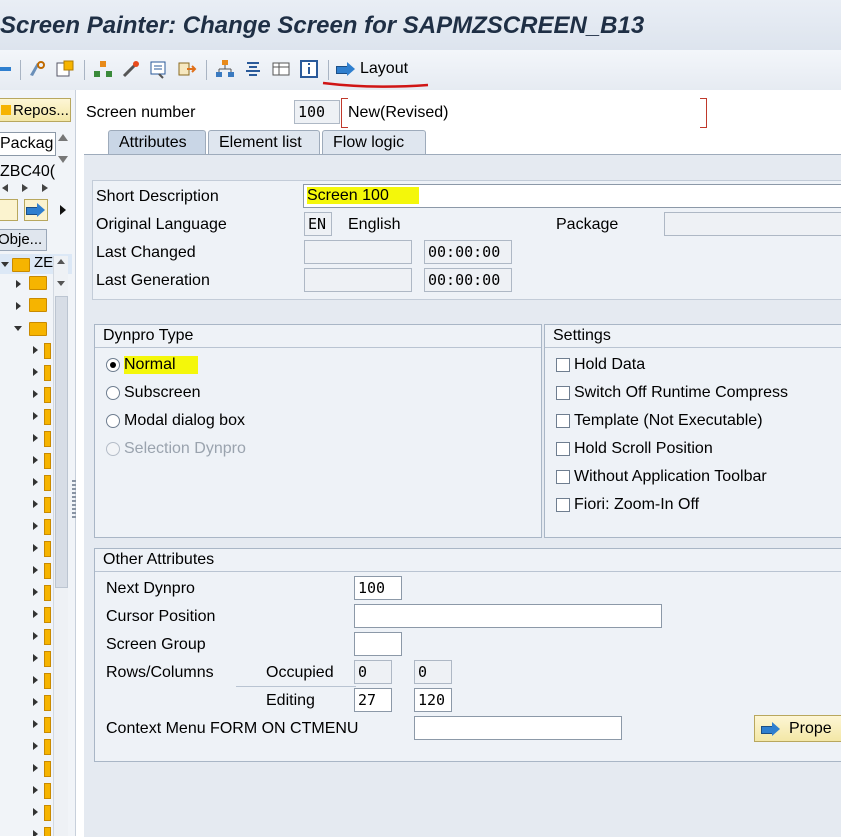 This screenshot has height=837, width=841. I want to click on language-code-field: EN, so click(318, 224).